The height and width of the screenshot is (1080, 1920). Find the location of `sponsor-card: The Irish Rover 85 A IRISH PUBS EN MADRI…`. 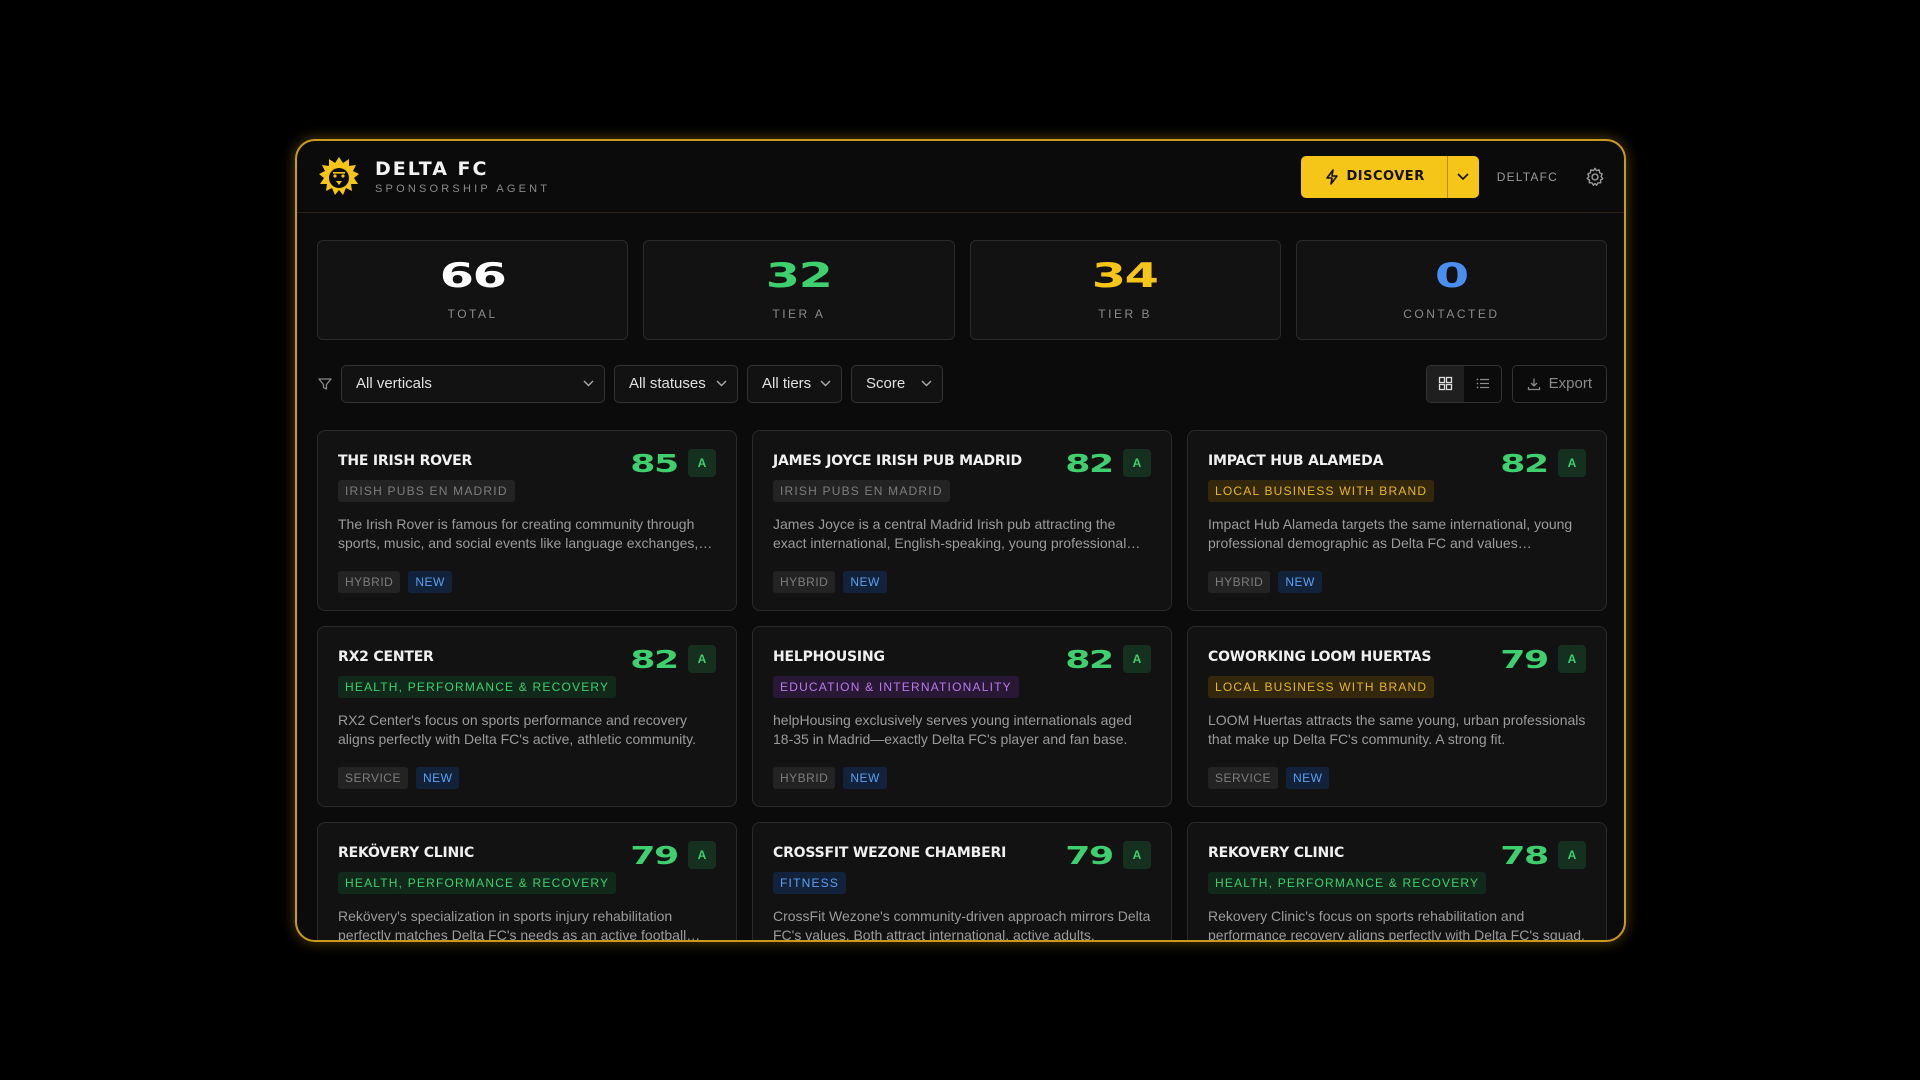

sponsor-card: The Irish Rover 85 A IRISH PUBS EN MADRI… is located at coordinates (527, 520).